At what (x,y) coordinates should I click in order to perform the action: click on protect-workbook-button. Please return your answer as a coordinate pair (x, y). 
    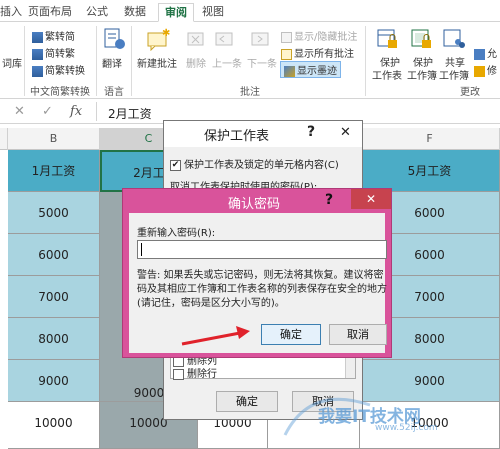
    Looking at the image, I should click on (422, 40).